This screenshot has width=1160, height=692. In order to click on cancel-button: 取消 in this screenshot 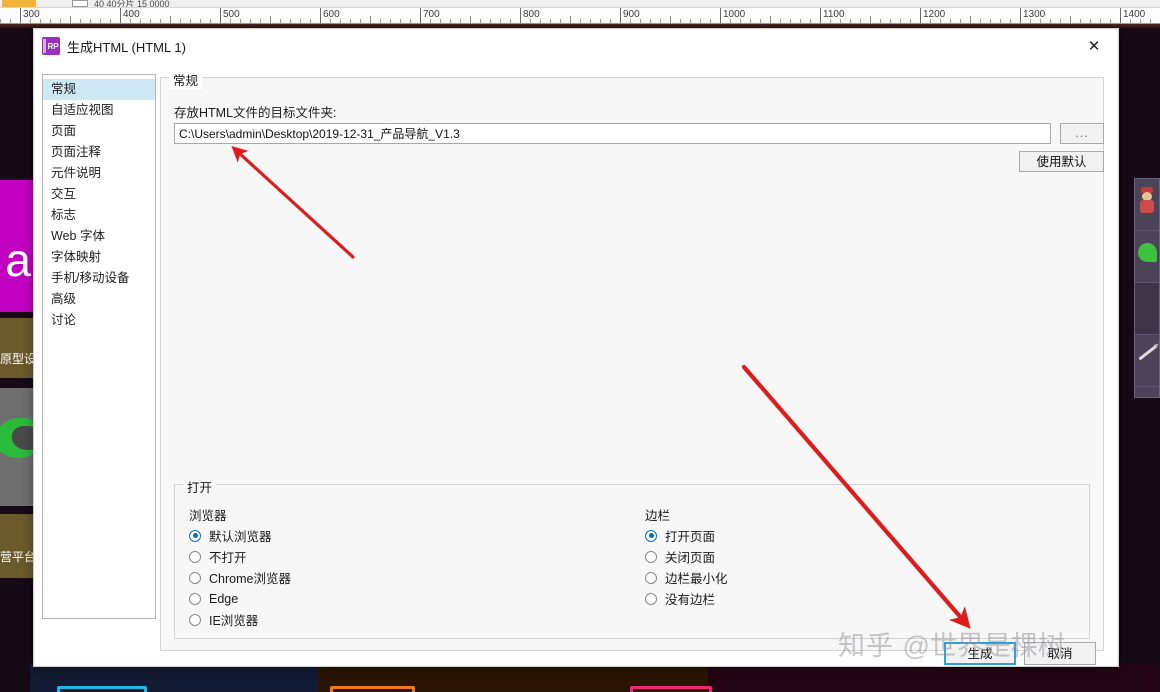, I will do `click(1060, 653)`.